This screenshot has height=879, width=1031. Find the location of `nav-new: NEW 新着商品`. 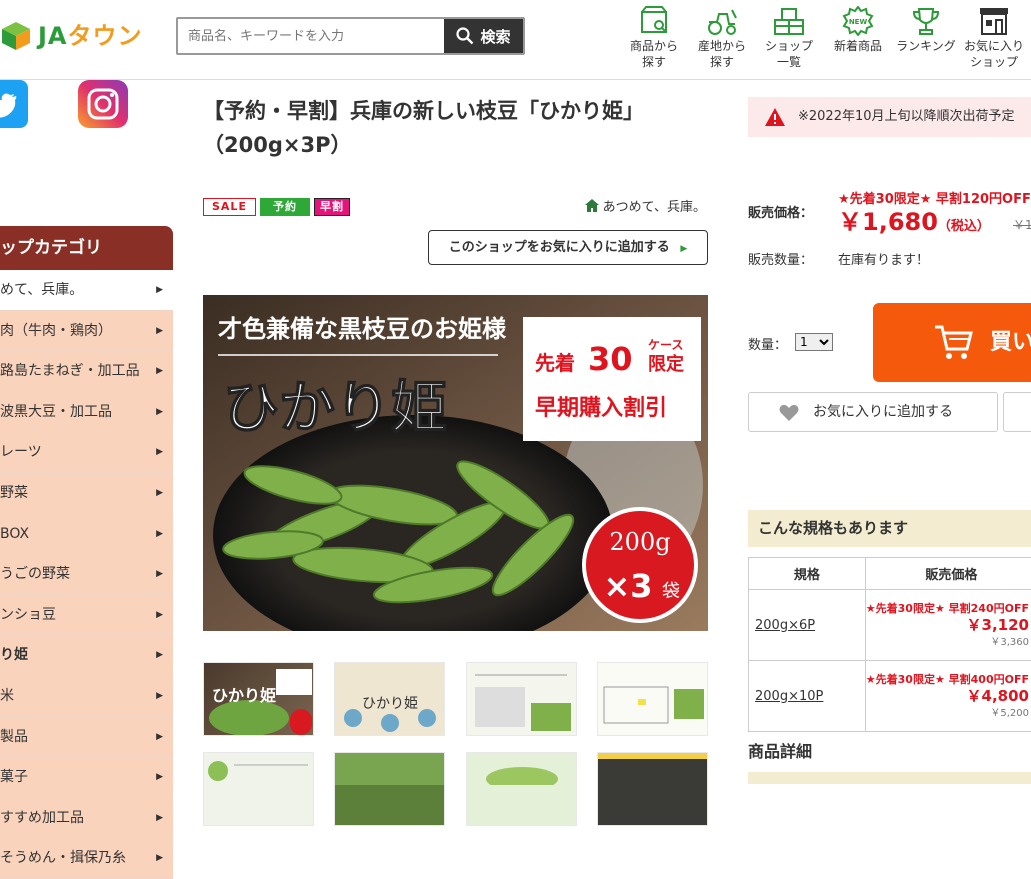

nav-new: NEW 新着商品 is located at coordinates (858, 40).